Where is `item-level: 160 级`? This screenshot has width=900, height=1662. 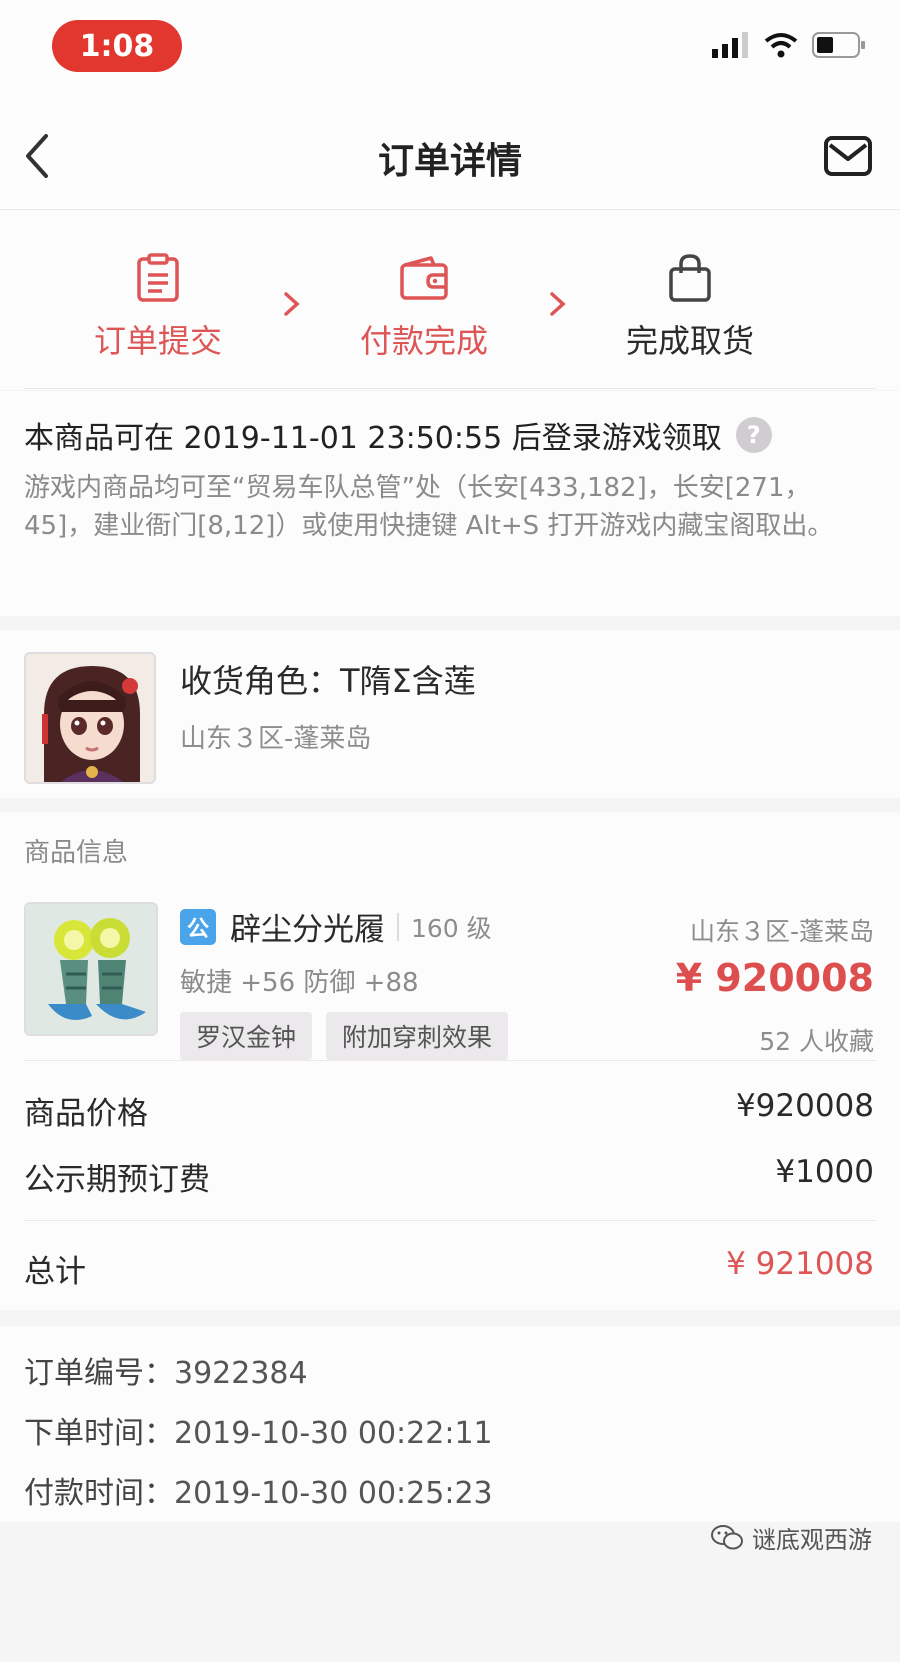 item-level: 160 级 is located at coordinates (451, 928).